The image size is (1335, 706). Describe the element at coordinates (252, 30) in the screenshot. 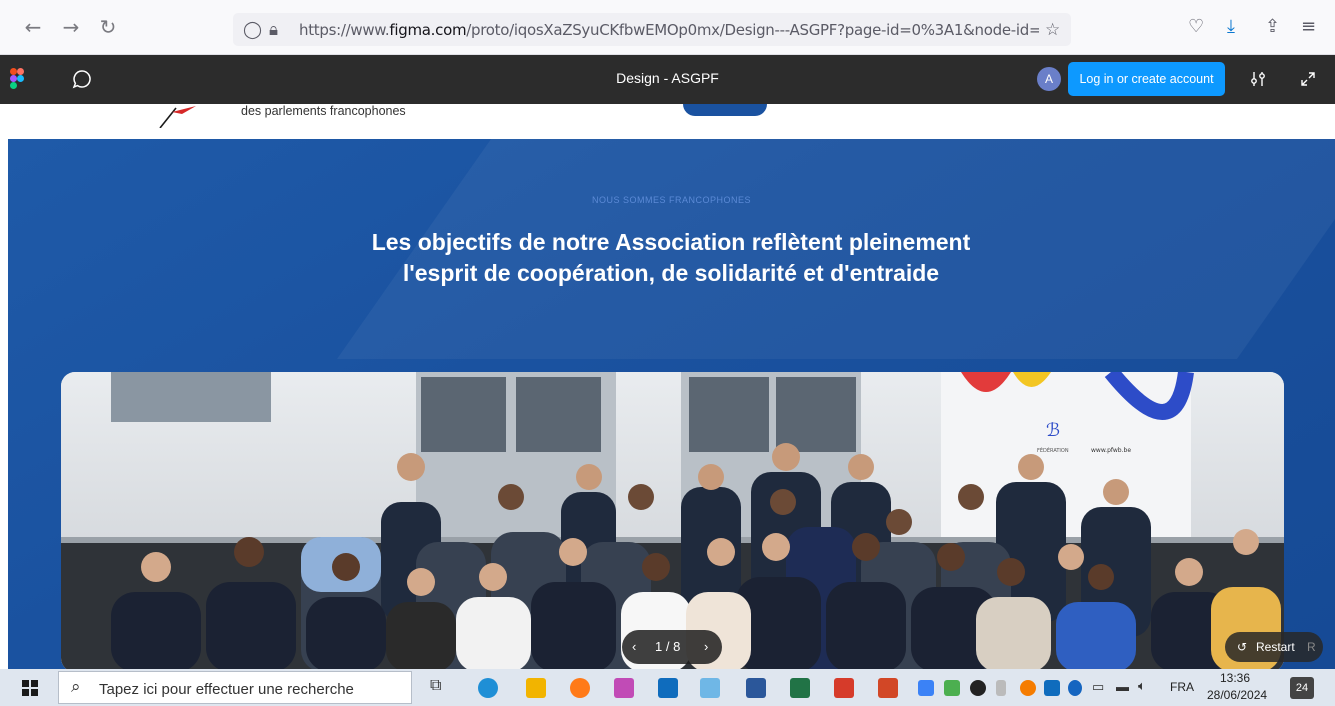

I see `shield-icon: ◯` at that location.